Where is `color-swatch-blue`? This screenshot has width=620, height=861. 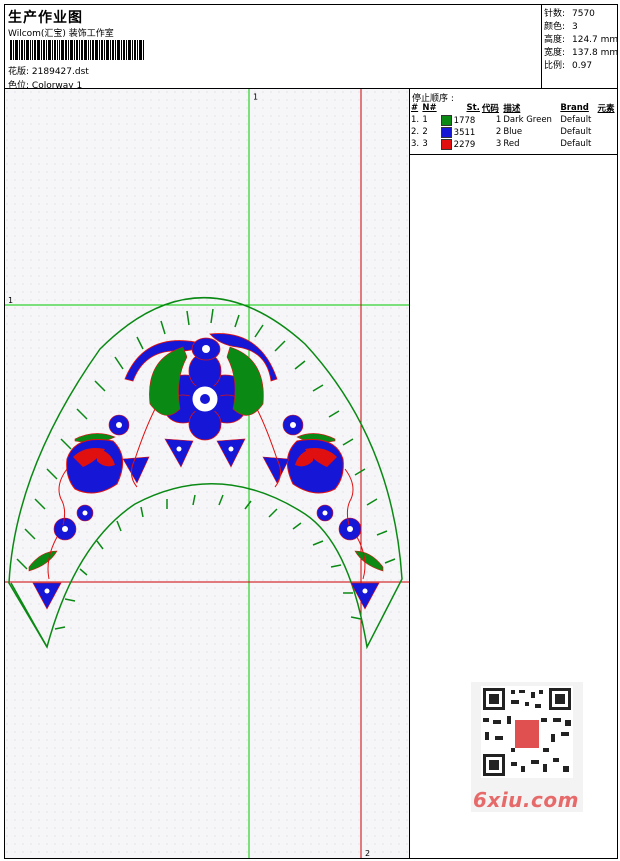
color-swatch-blue is located at coordinates (446, 132).